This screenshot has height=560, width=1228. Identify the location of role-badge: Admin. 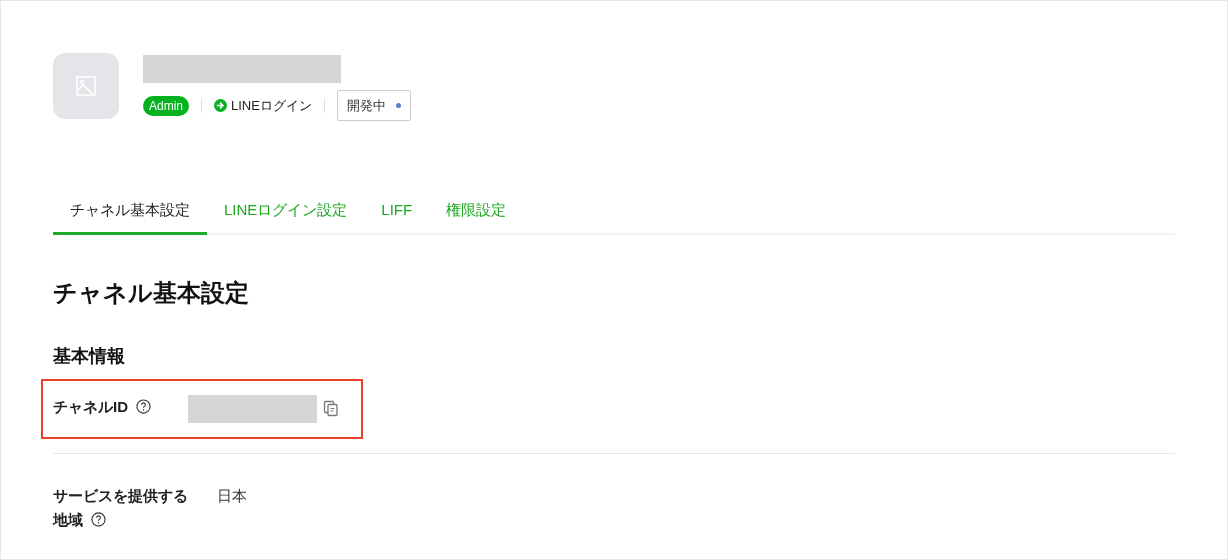
(166, 105).